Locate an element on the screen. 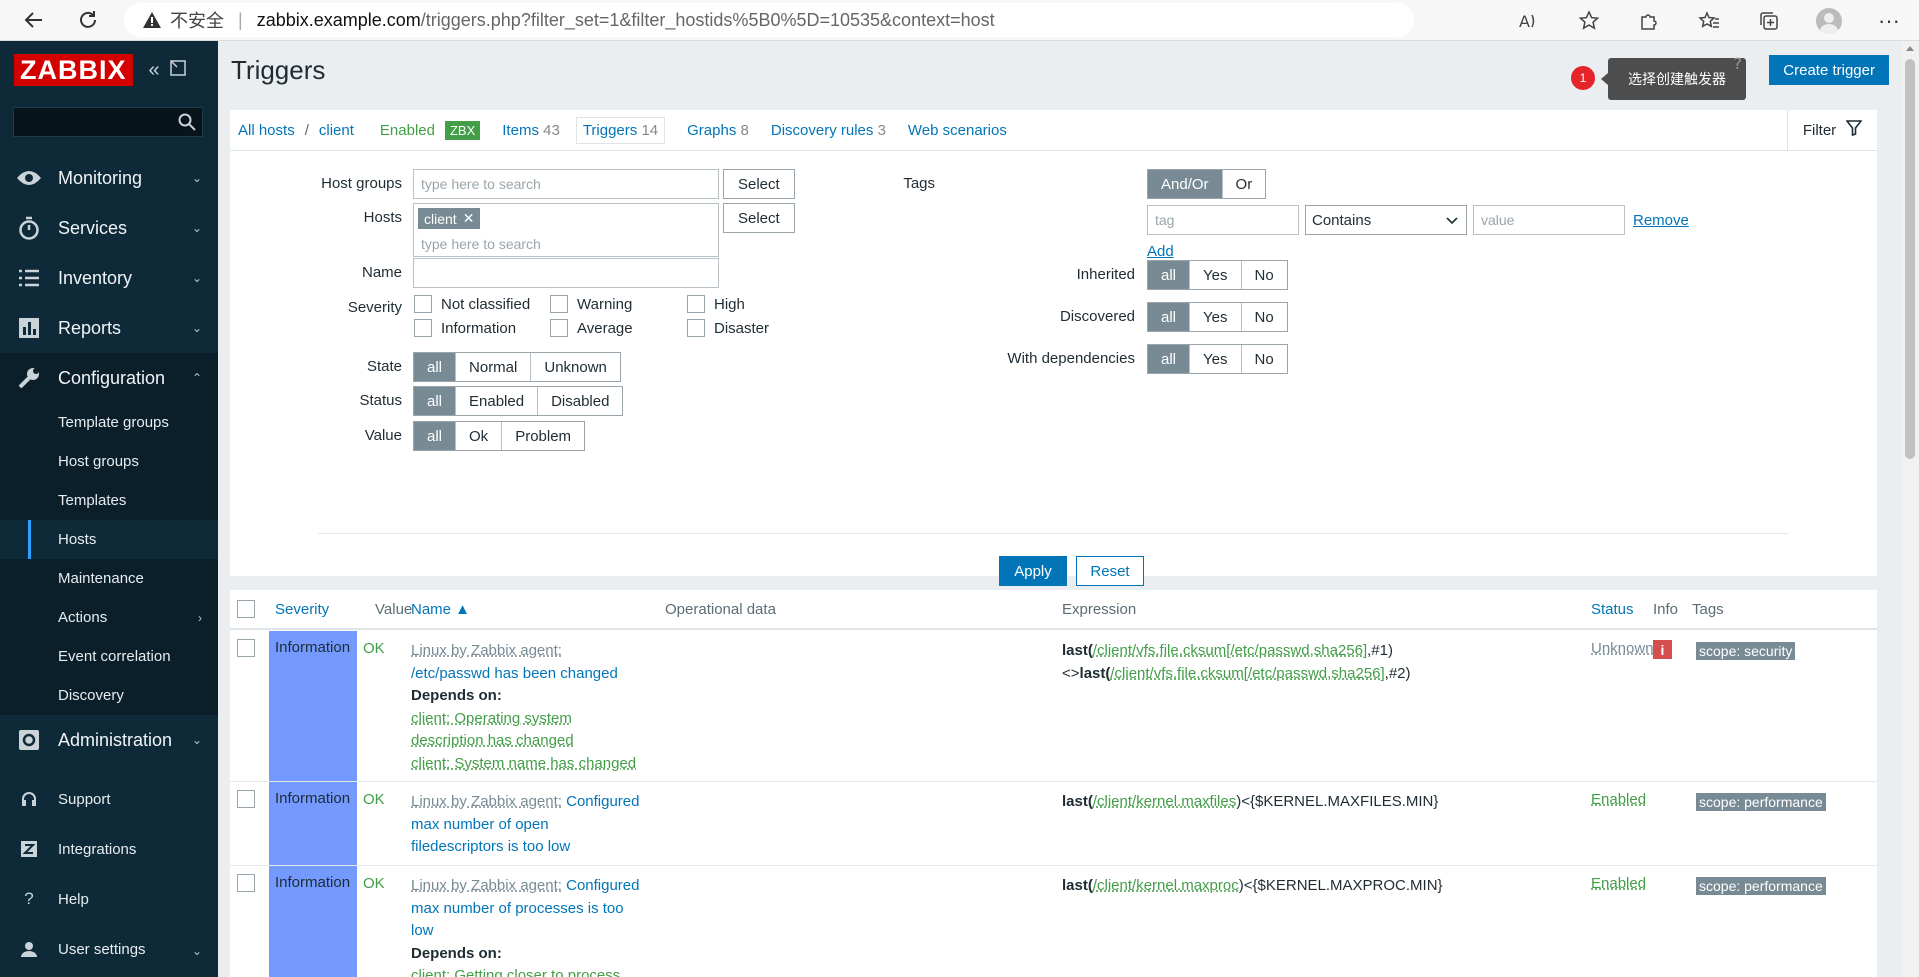 Image resolution: width=1919 pixels, height=977 pixels. info-error-icon: i is located at coordinates (1662, 649).